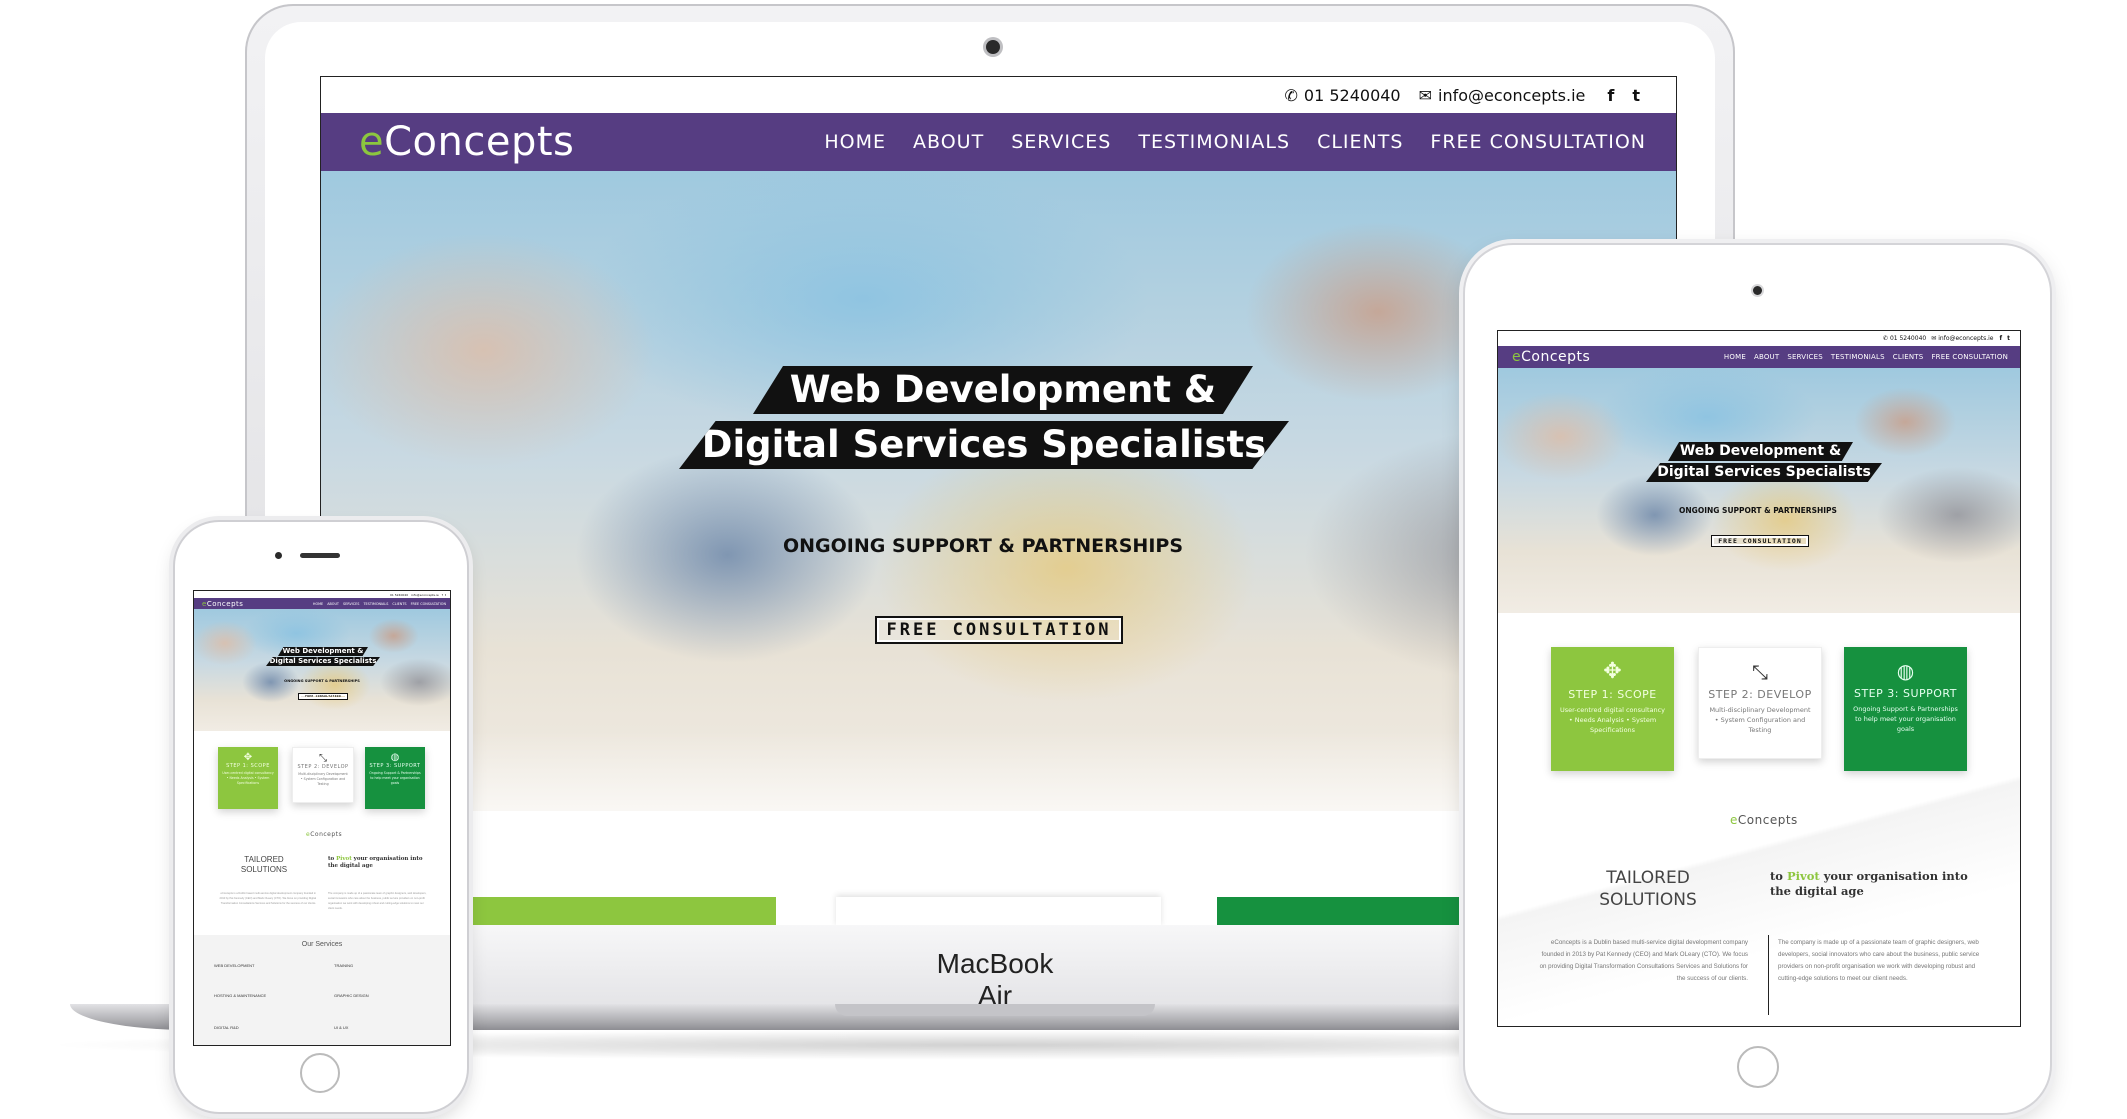 Image resolution: width=2127 pixels, height=1119 pixels. Describe the element at coordinates (984, 445) in the screenshot. I see `hero-title-line2: Digital Services Specialists` at that location.